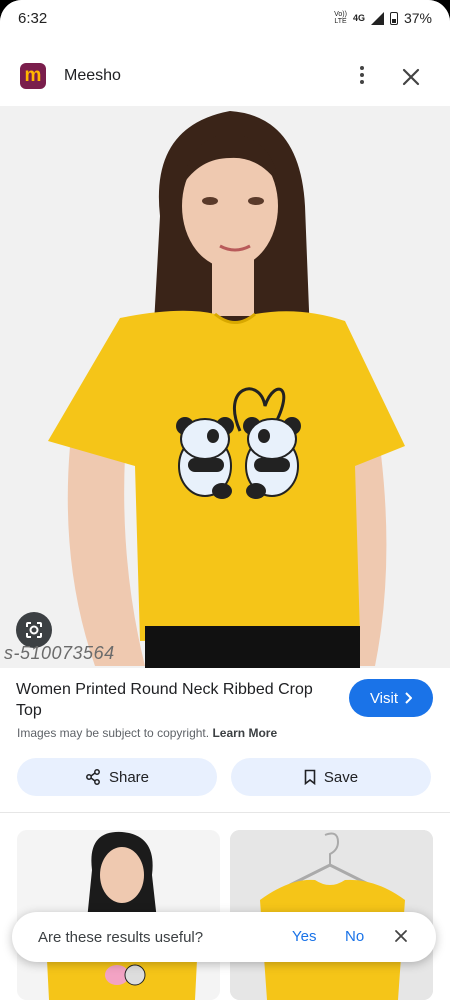 The width and height of the screenshot is (450, 1000). Describe the element at coordinates (33, 76) in the screenshot. I see `meesho-logo-icon: m` at that location.